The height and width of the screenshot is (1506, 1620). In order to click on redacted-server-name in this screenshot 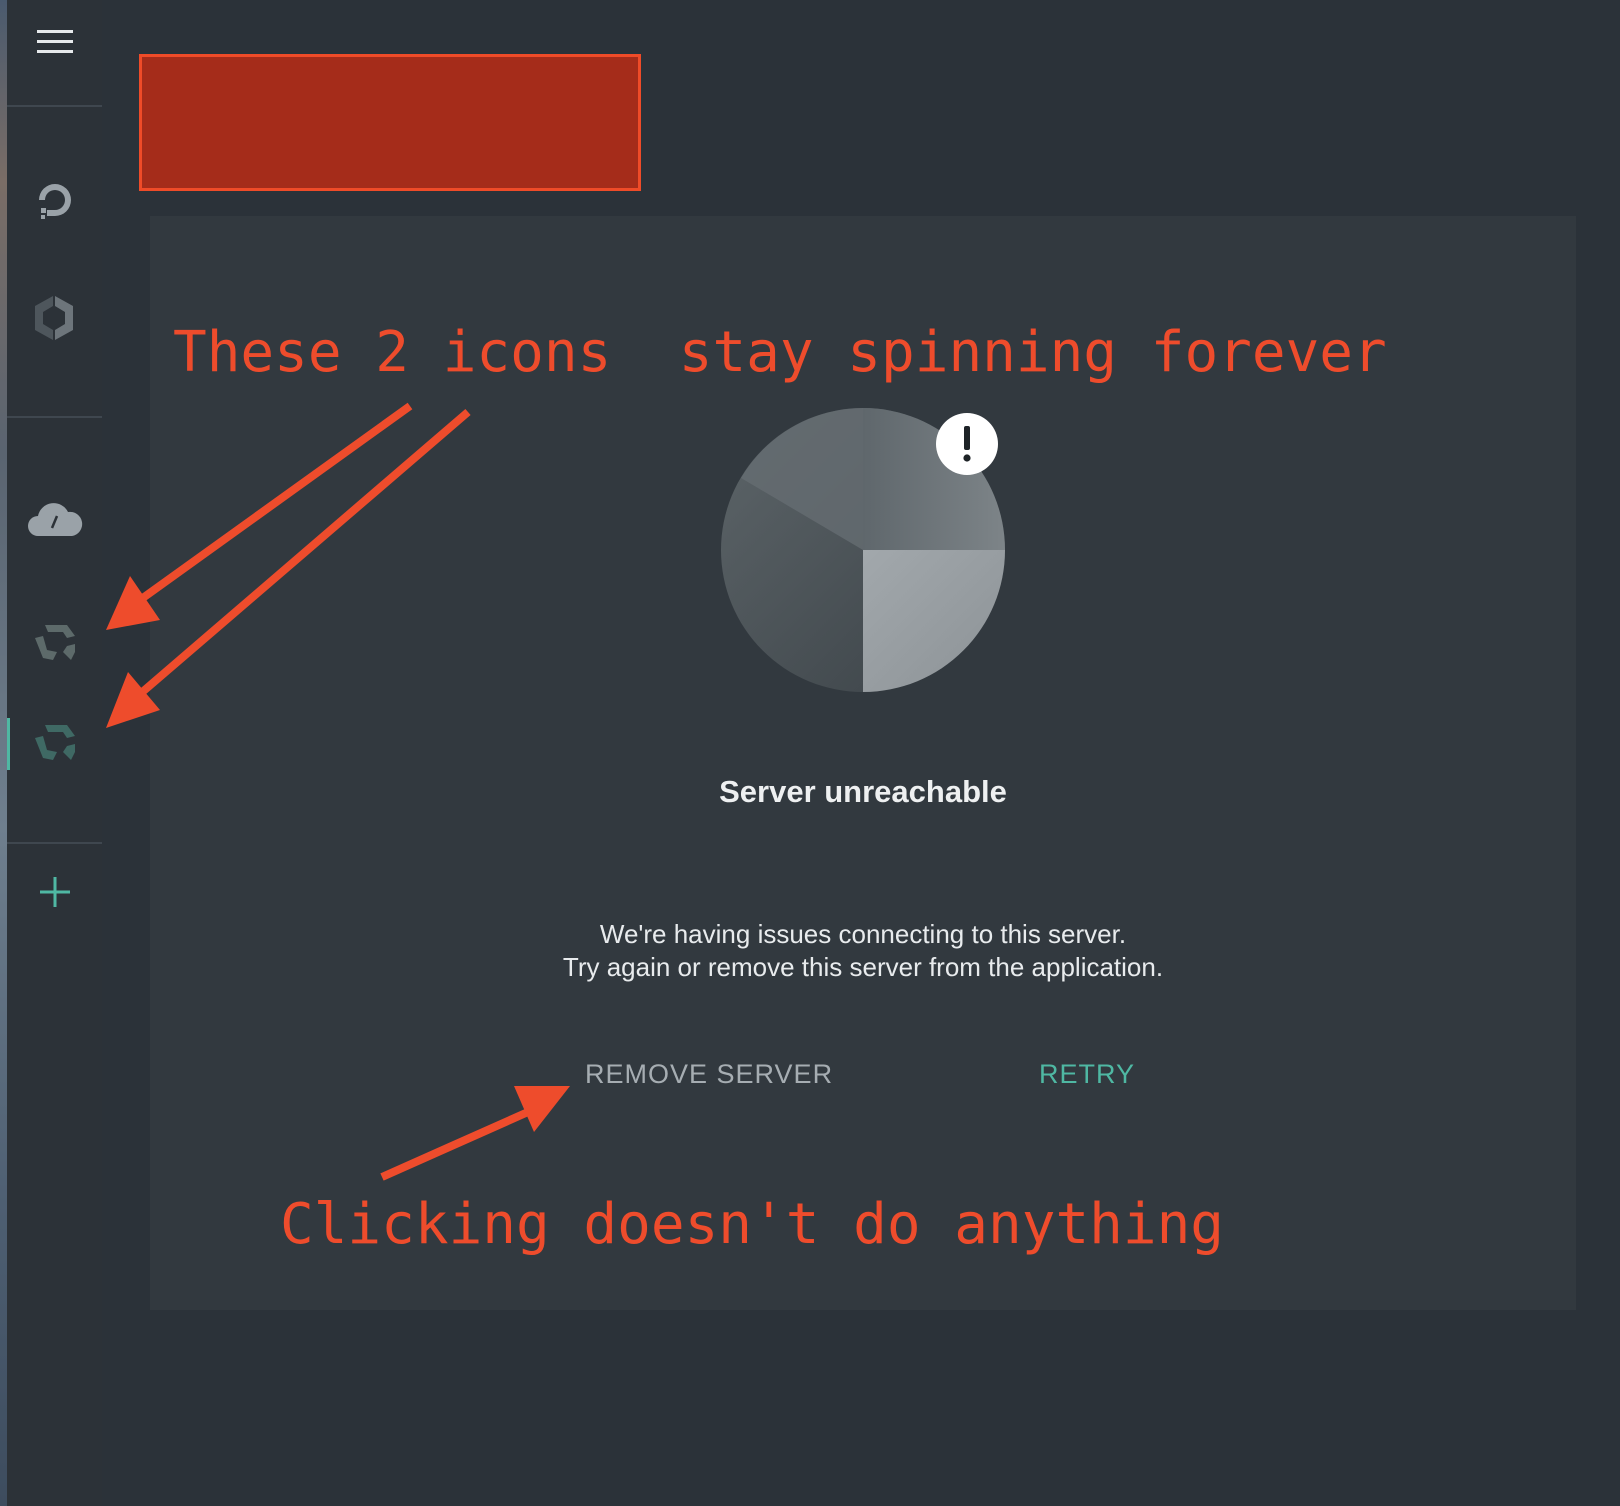, I will do `click(390, 122)`.